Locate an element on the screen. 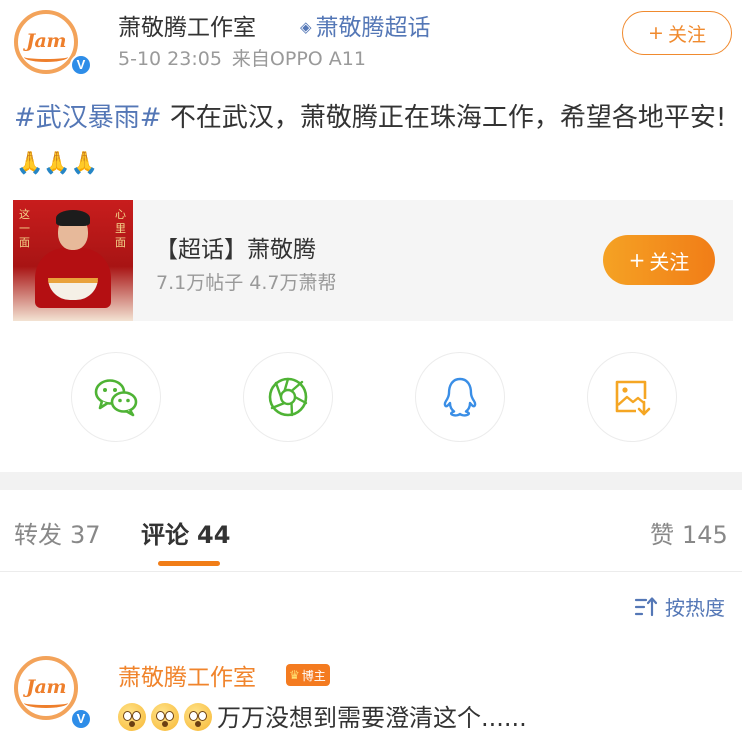 The width and height of the screenshot is (742, 731). post-body: #武汉暴雨# 不在武汉，萧敬腾正在珠海工作，希望各地平安! 🙏🙏🙏 is located at coordinates (371, 141).